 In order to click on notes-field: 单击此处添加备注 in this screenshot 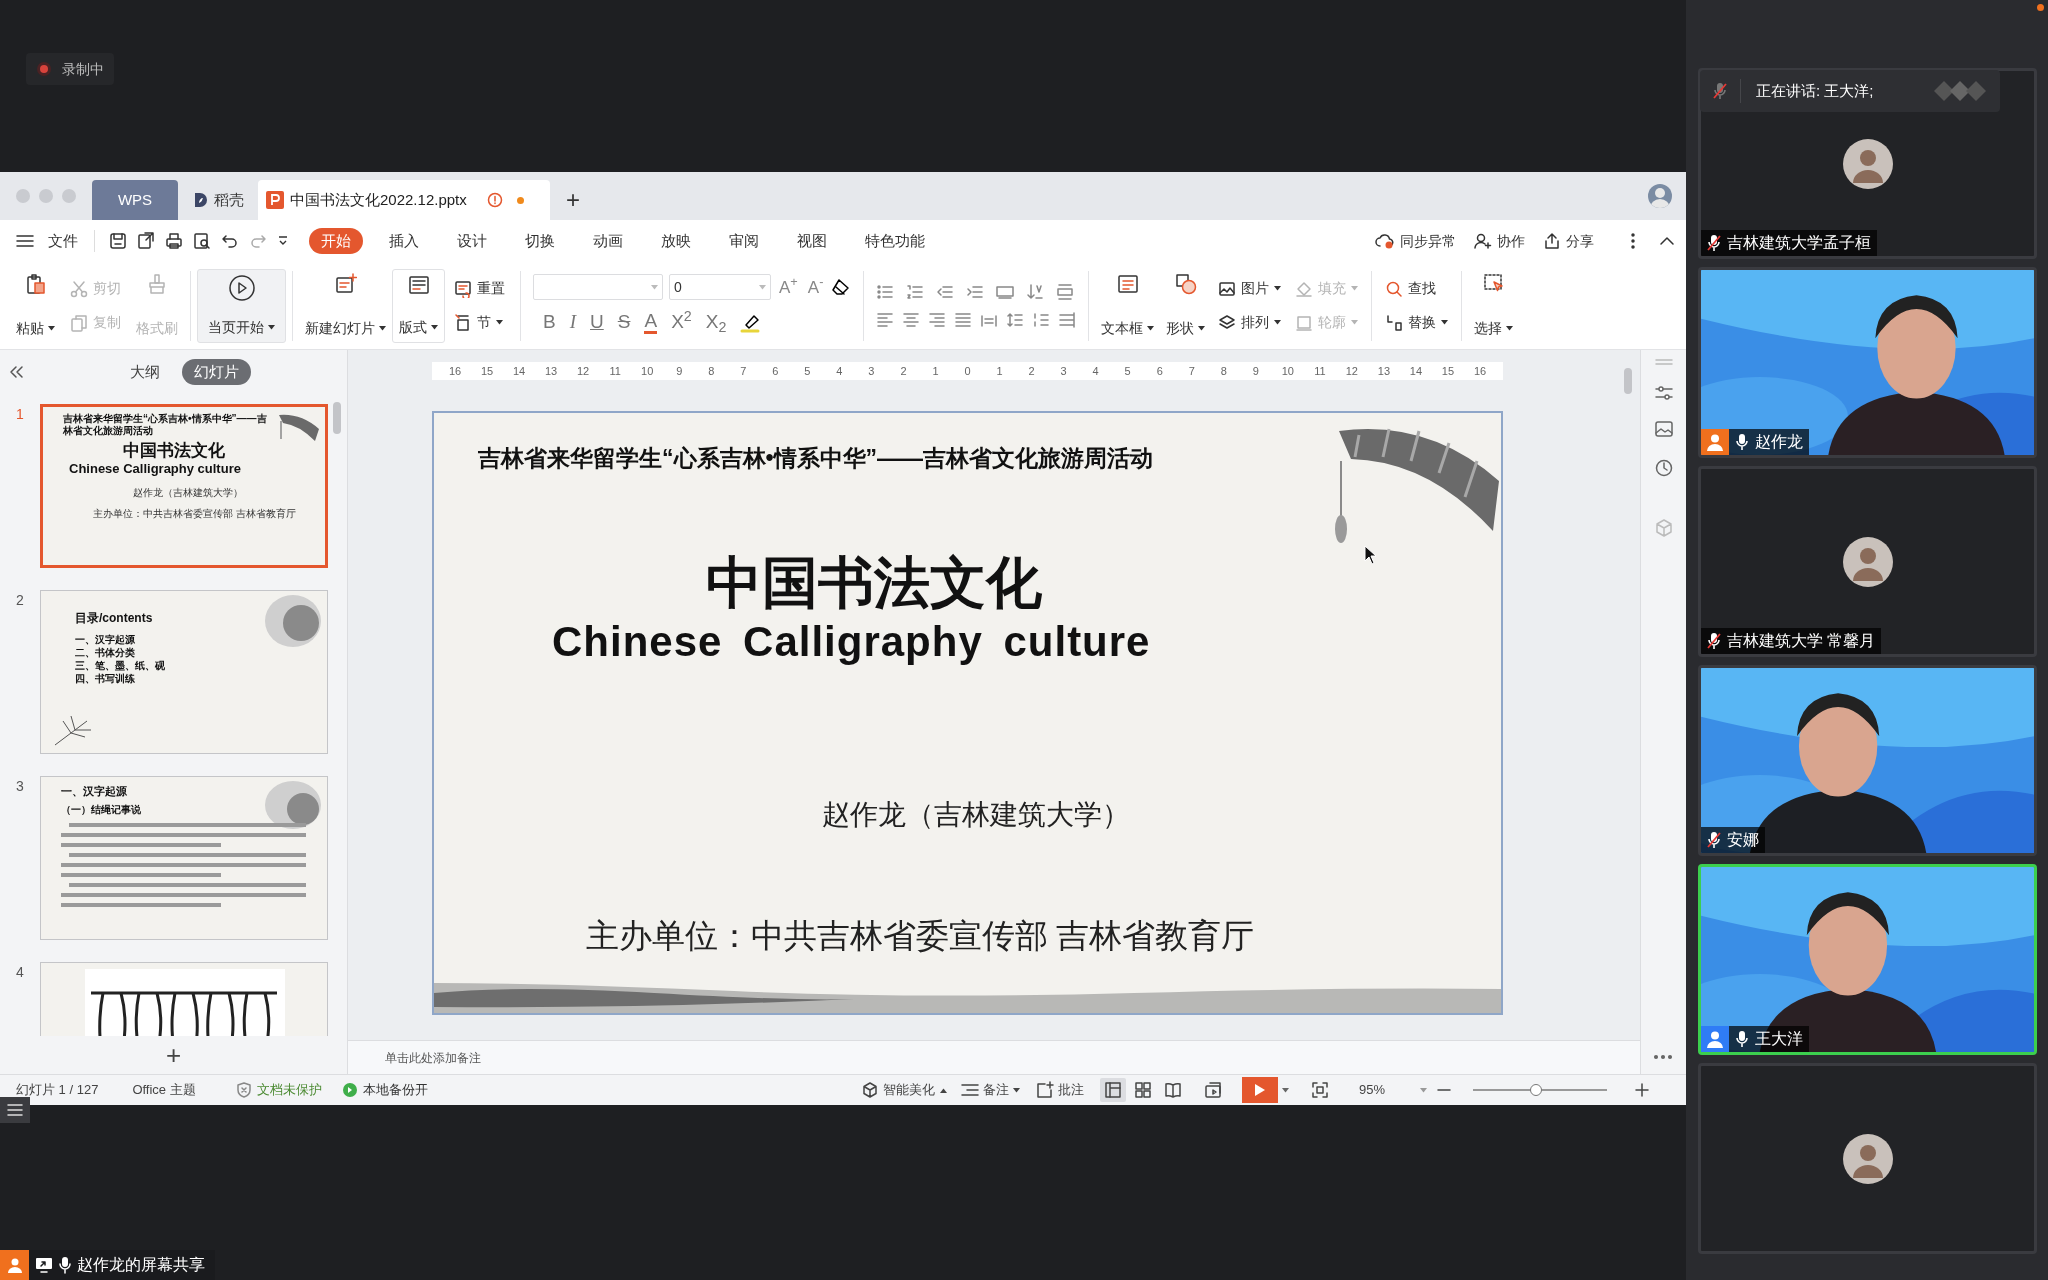, I will do `click(433, 1057)`.